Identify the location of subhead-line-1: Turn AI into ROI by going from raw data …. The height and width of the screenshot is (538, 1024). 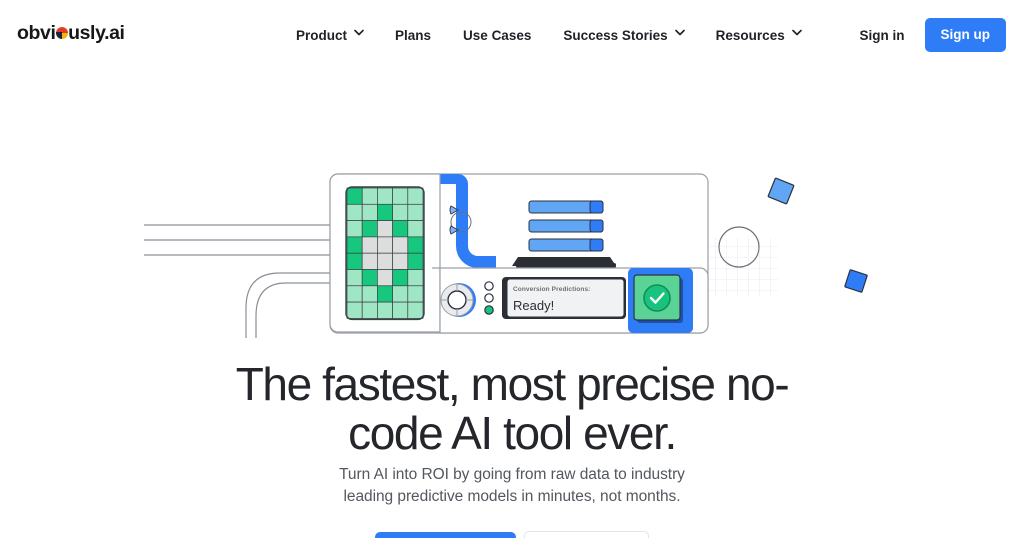
(512, 474).